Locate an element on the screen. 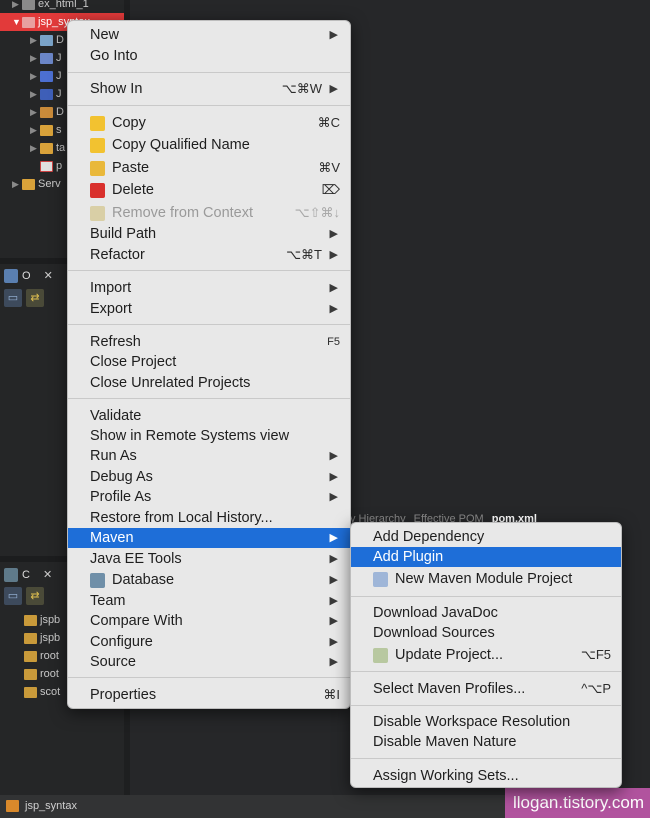  menu-item-refactor: Refactor ⌥⌘T ▶ is located at coordinates (209, 255).